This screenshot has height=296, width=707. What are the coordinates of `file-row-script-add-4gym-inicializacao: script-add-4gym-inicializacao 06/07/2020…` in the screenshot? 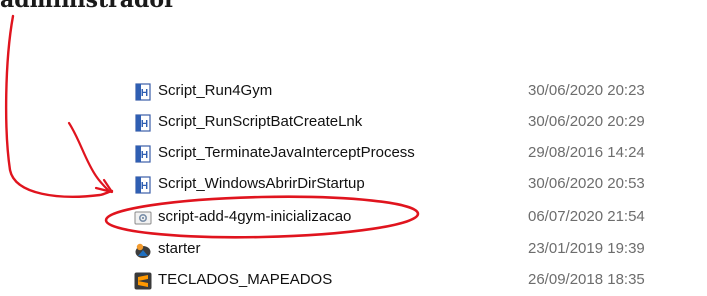 It's located at (415, 217).